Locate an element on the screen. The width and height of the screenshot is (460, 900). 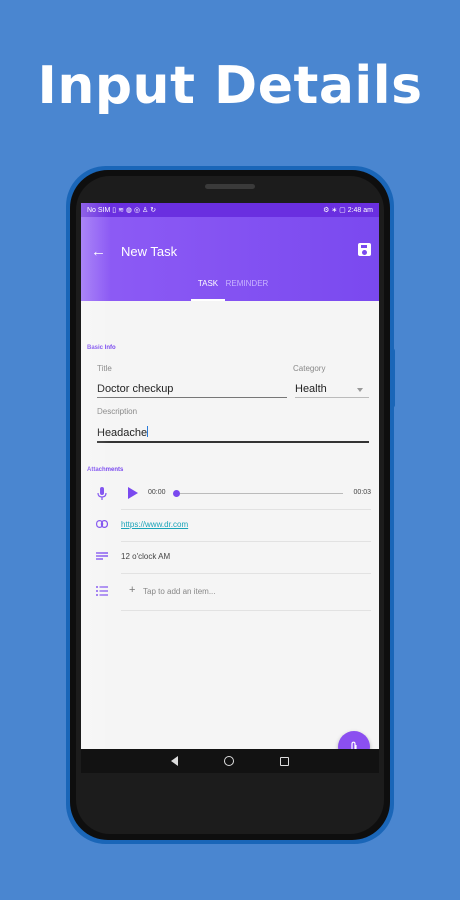
page-title: New Task is located at coordinates (149, 251).